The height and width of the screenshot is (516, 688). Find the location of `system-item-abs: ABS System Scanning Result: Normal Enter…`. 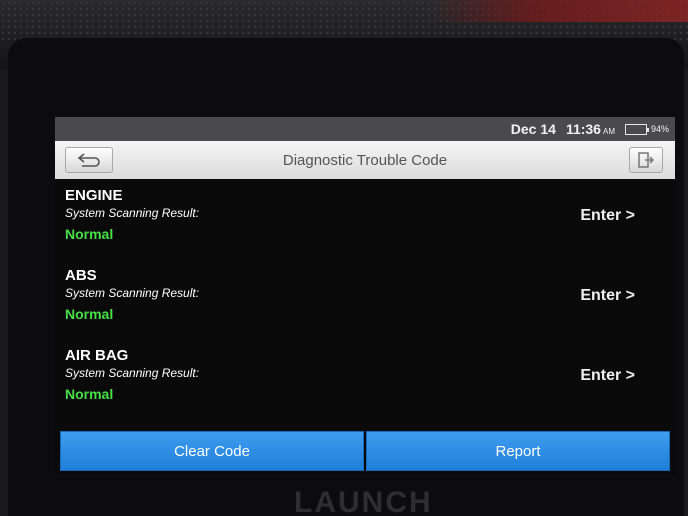

system-item-abs: ABS System Scanning Result: Normal Enter… is located at coordinates (365, 299).